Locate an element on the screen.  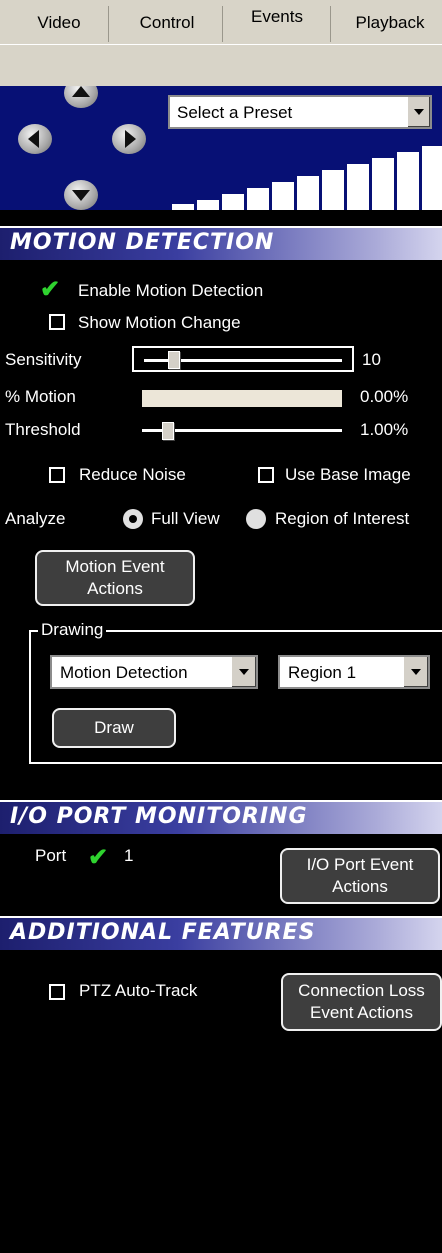
preset-select: Select a Preset is located at coordinates (300, 112).